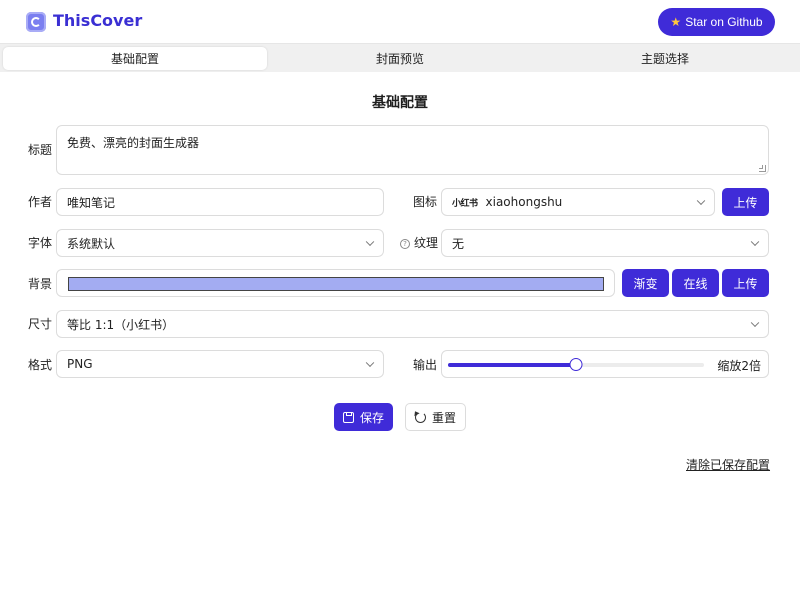 The image size is (800, 600). What do you see at coordinates (220, 202) in the screenshot?
I see `author-input: 唯知笔记` at bounding box center [220, 202].